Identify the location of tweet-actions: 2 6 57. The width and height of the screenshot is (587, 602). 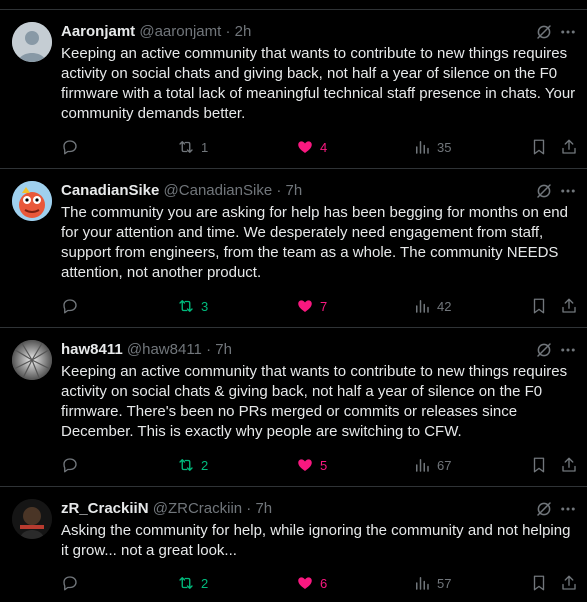
(321, 583).